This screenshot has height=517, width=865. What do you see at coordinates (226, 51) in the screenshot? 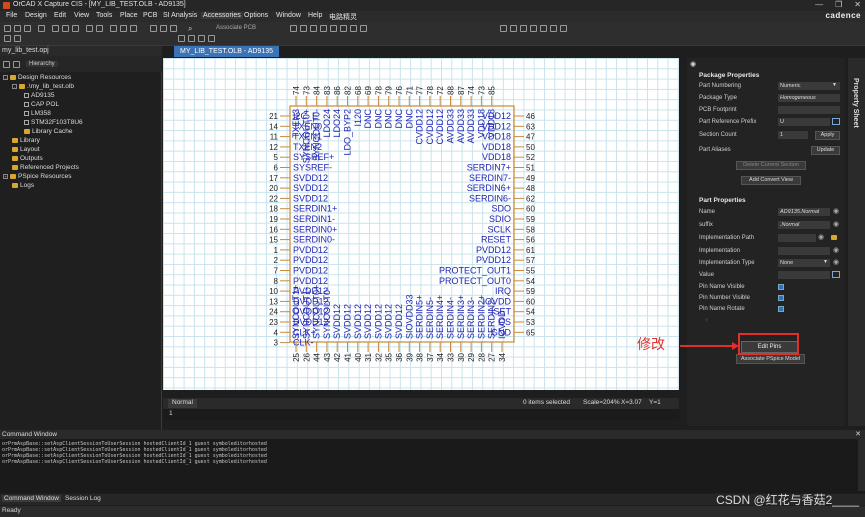
I see `tab-ad9135: MY_LIB_TEST.OLB - AD9135` at bounding box center [226, 51].